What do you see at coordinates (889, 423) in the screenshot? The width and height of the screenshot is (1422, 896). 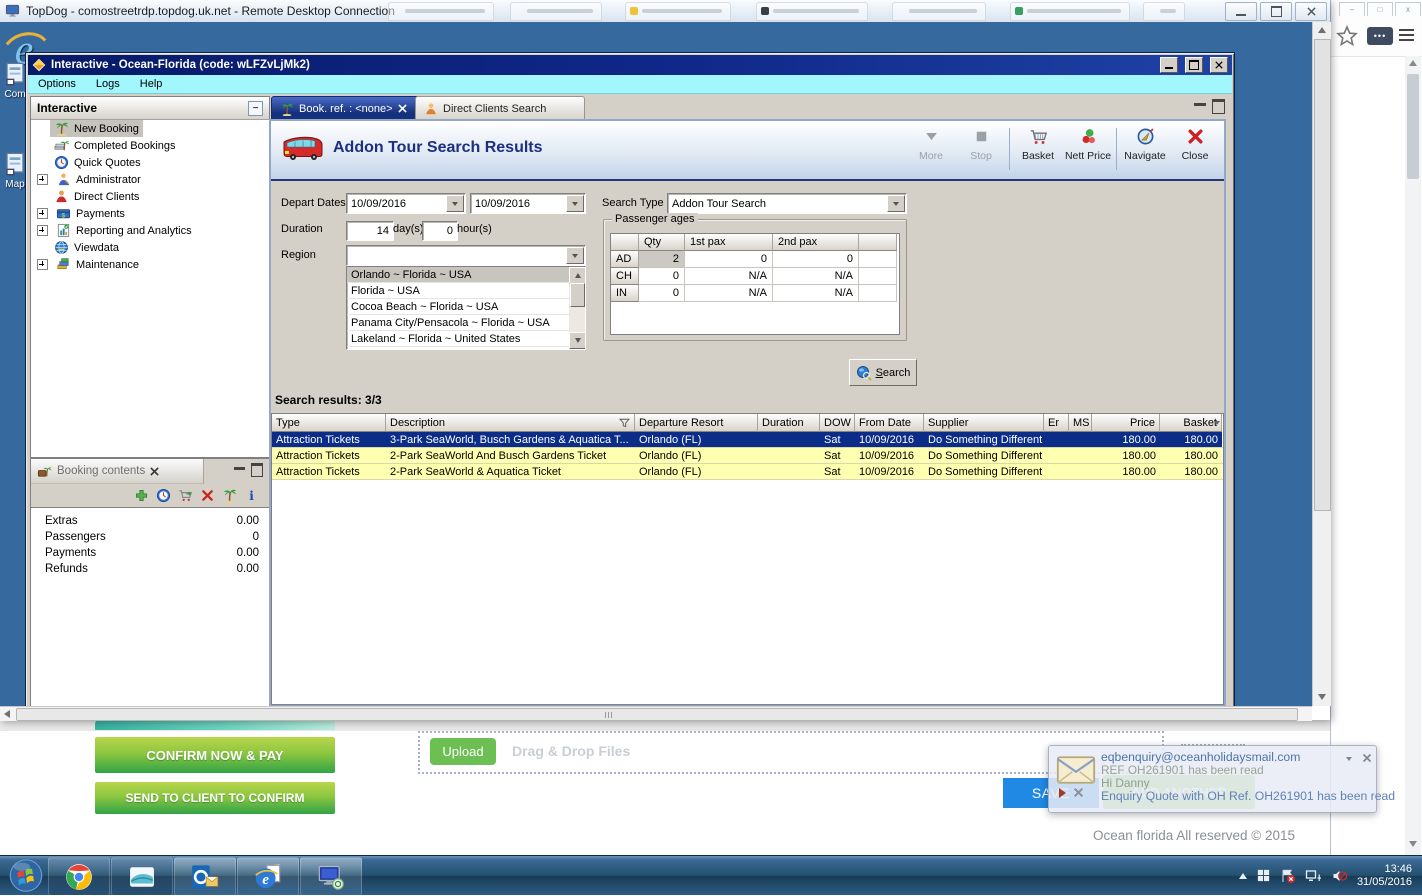 I see `col-from-date: From Date` at bounding box center [889, 423].